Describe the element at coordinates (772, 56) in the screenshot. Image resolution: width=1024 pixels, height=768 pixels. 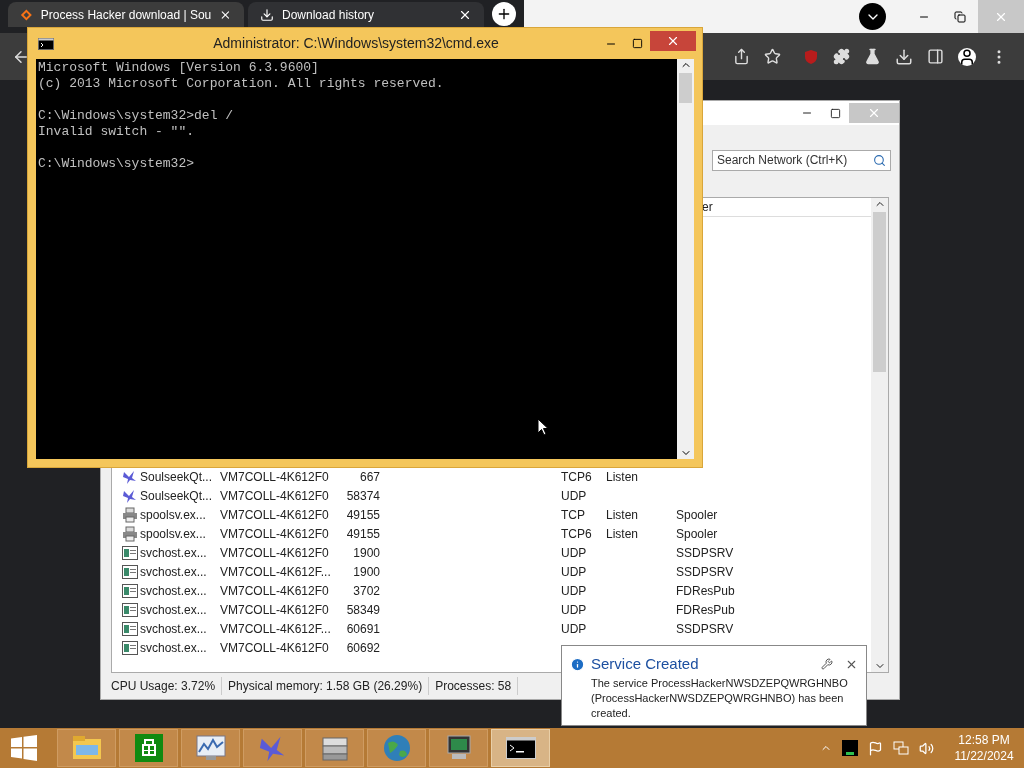
I see `star-icon` at that location.